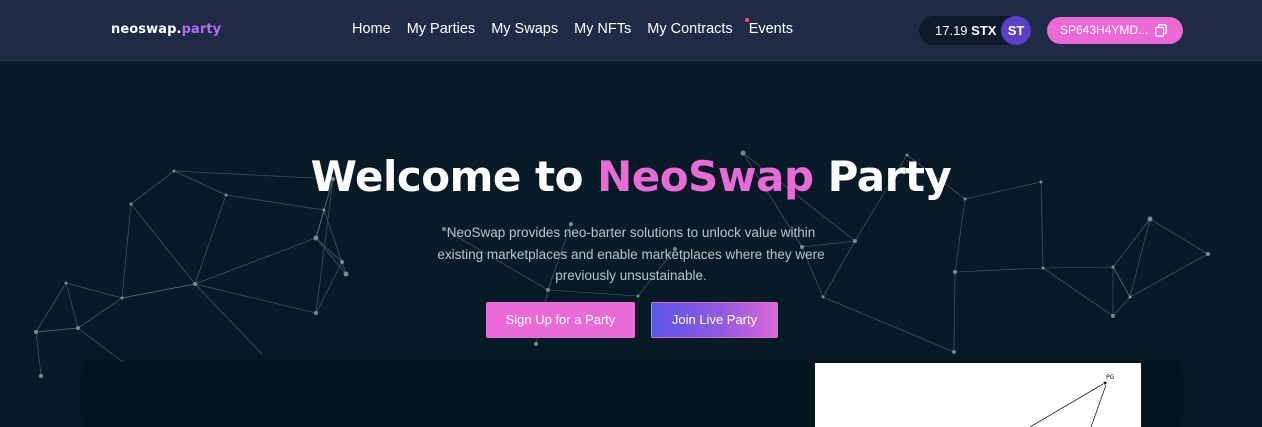  I want to click on hero-title-suffix: Party, so click(882, 176).